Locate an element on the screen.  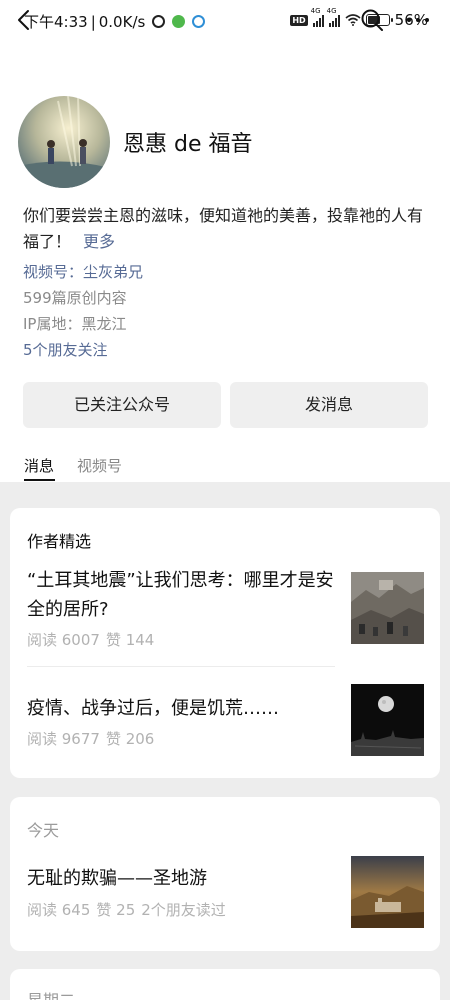
article-stats: 阅读 6007 赞 144 is located at coordinates (91, 640).